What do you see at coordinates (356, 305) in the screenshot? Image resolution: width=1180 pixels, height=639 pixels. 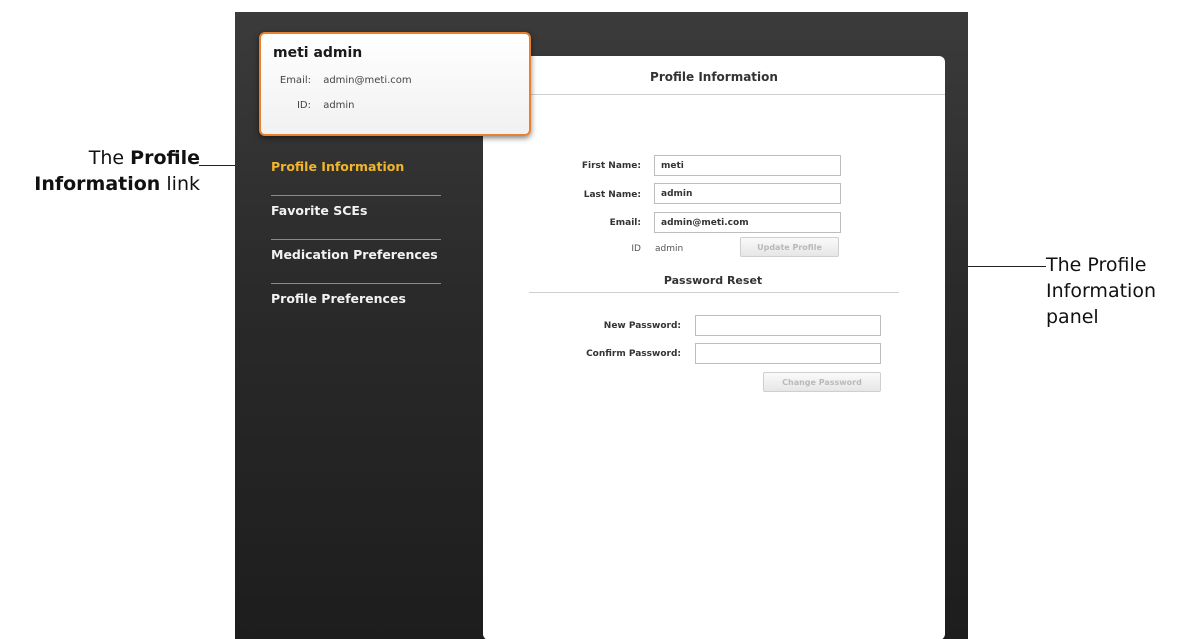 I see `sidebar-item-profile-preferences: Profile Preferences` at bounding box center [356, 305].